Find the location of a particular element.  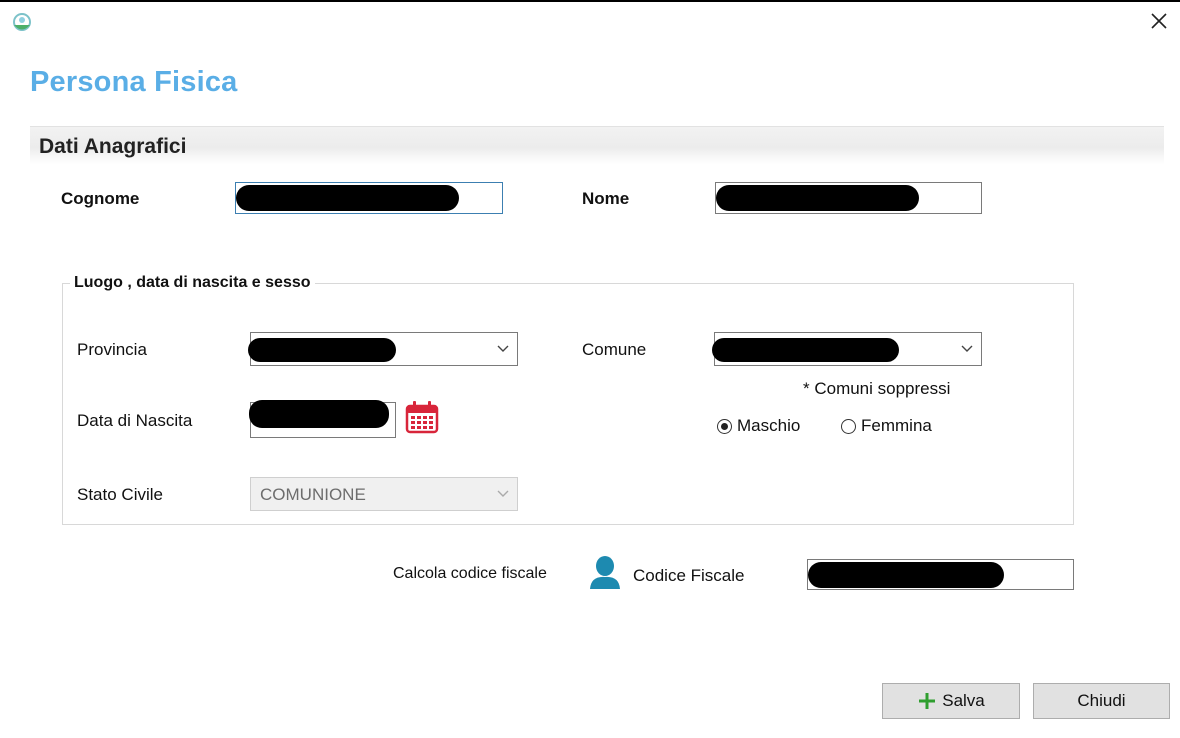

stato-civile-value: COMUNIONE is located at coordinates (313, 494).